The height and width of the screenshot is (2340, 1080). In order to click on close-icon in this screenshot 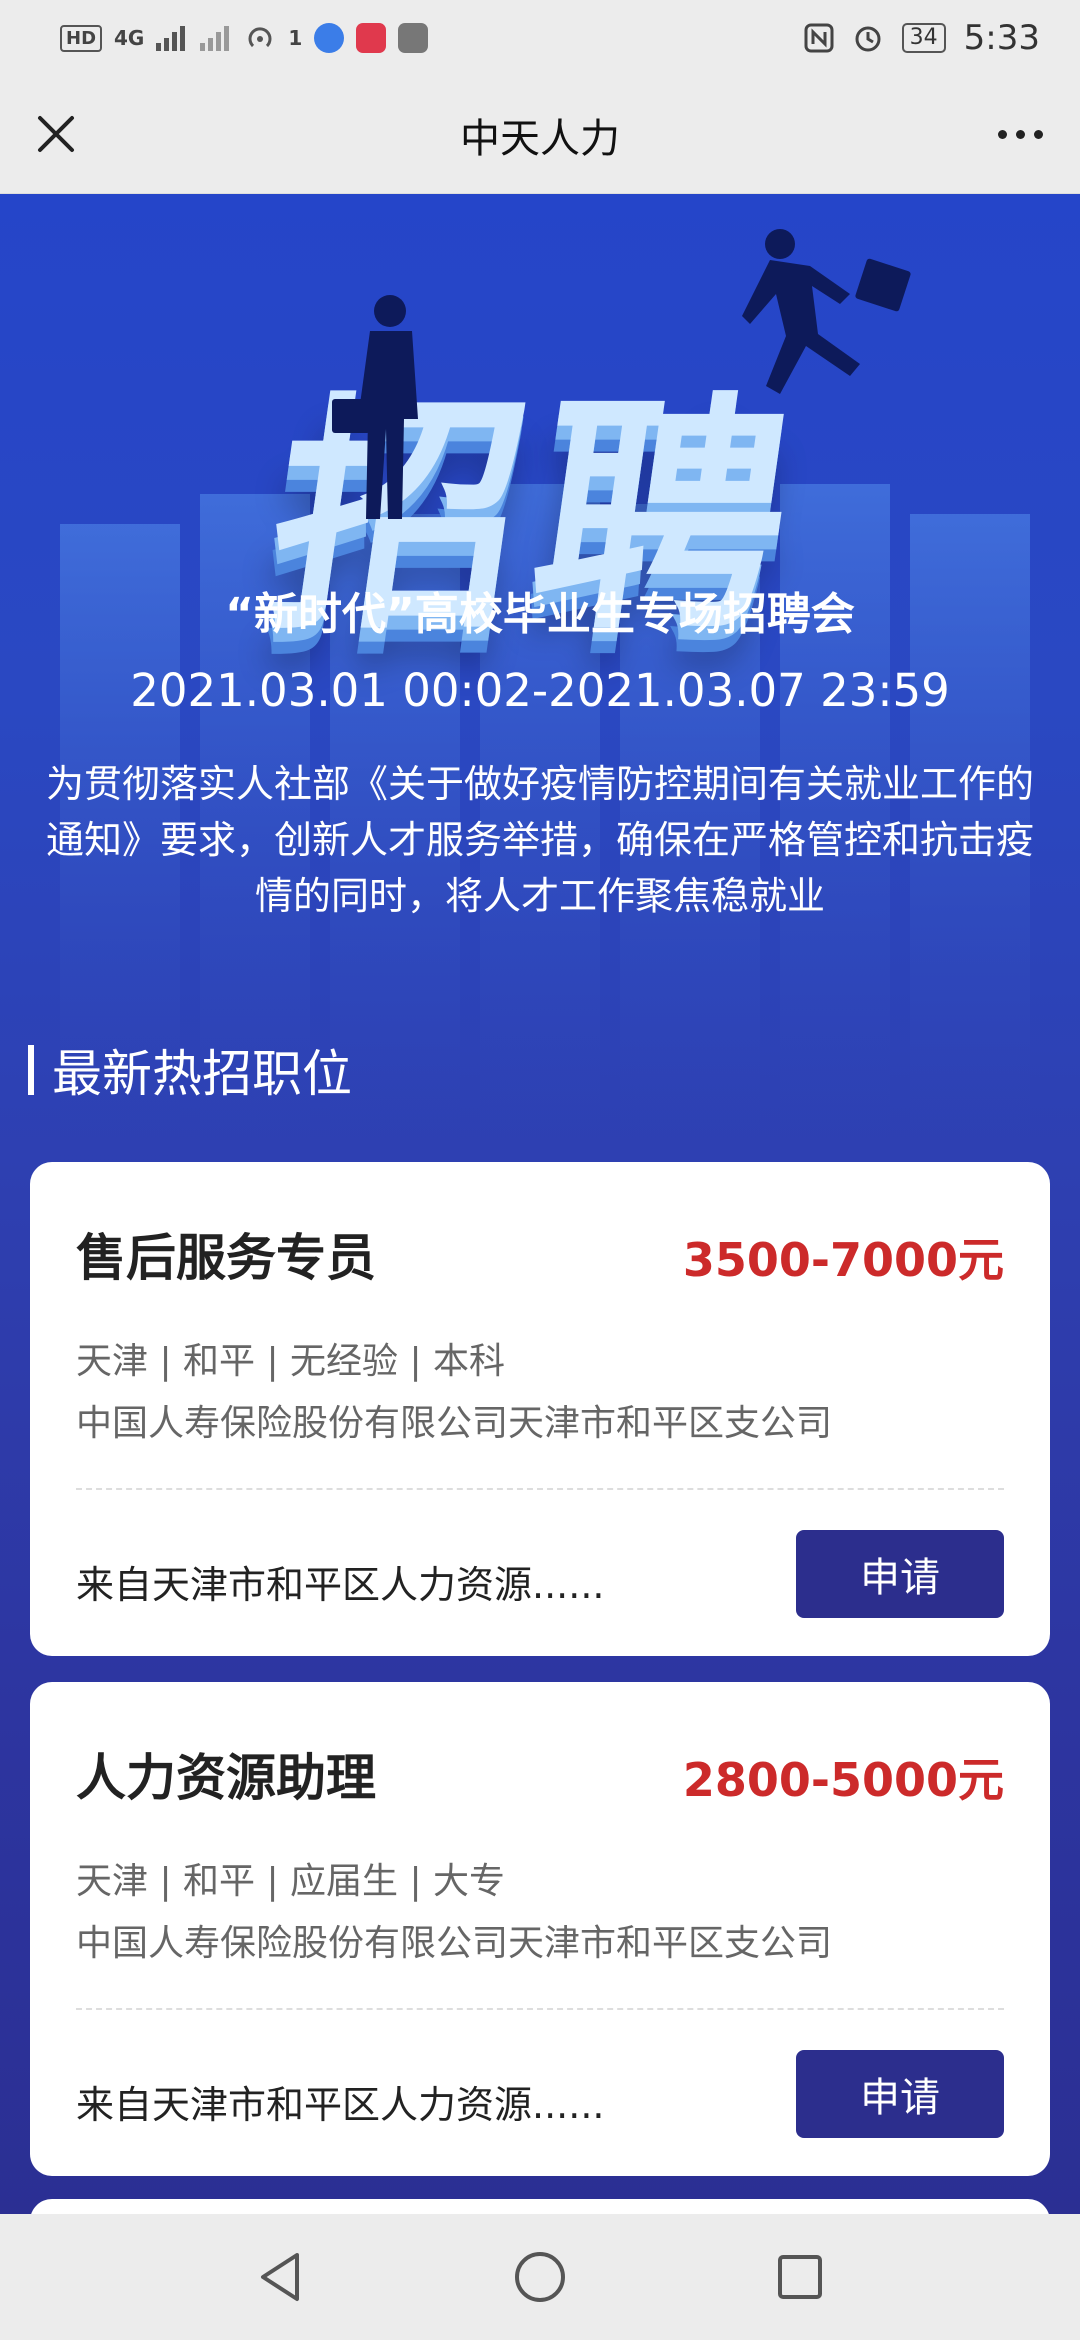, I will do `click(56, 134)`.